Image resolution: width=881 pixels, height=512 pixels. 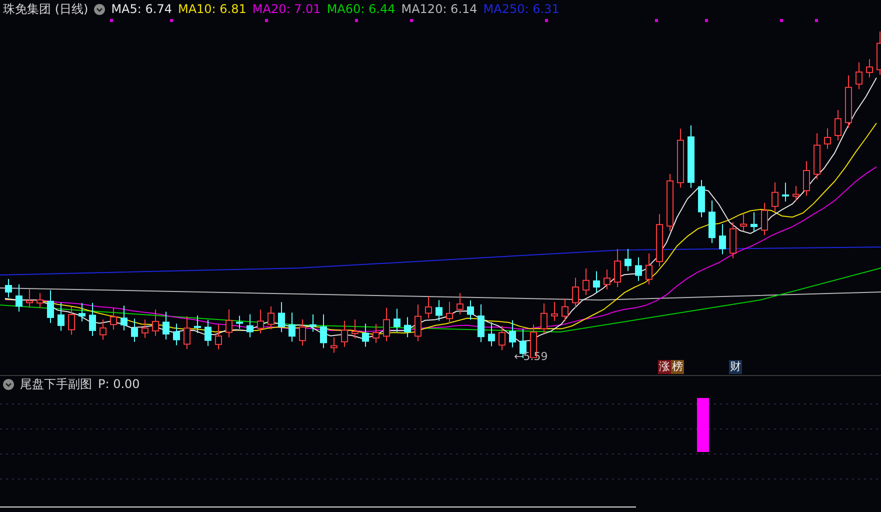 I want to click on indicator-bar, so click(x=703, y=425).